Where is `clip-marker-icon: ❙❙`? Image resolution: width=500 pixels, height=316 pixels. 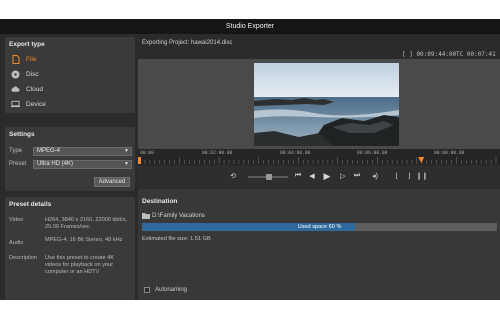 clip-marker-icon: ❙❙ is located at coordinates (422, 176).